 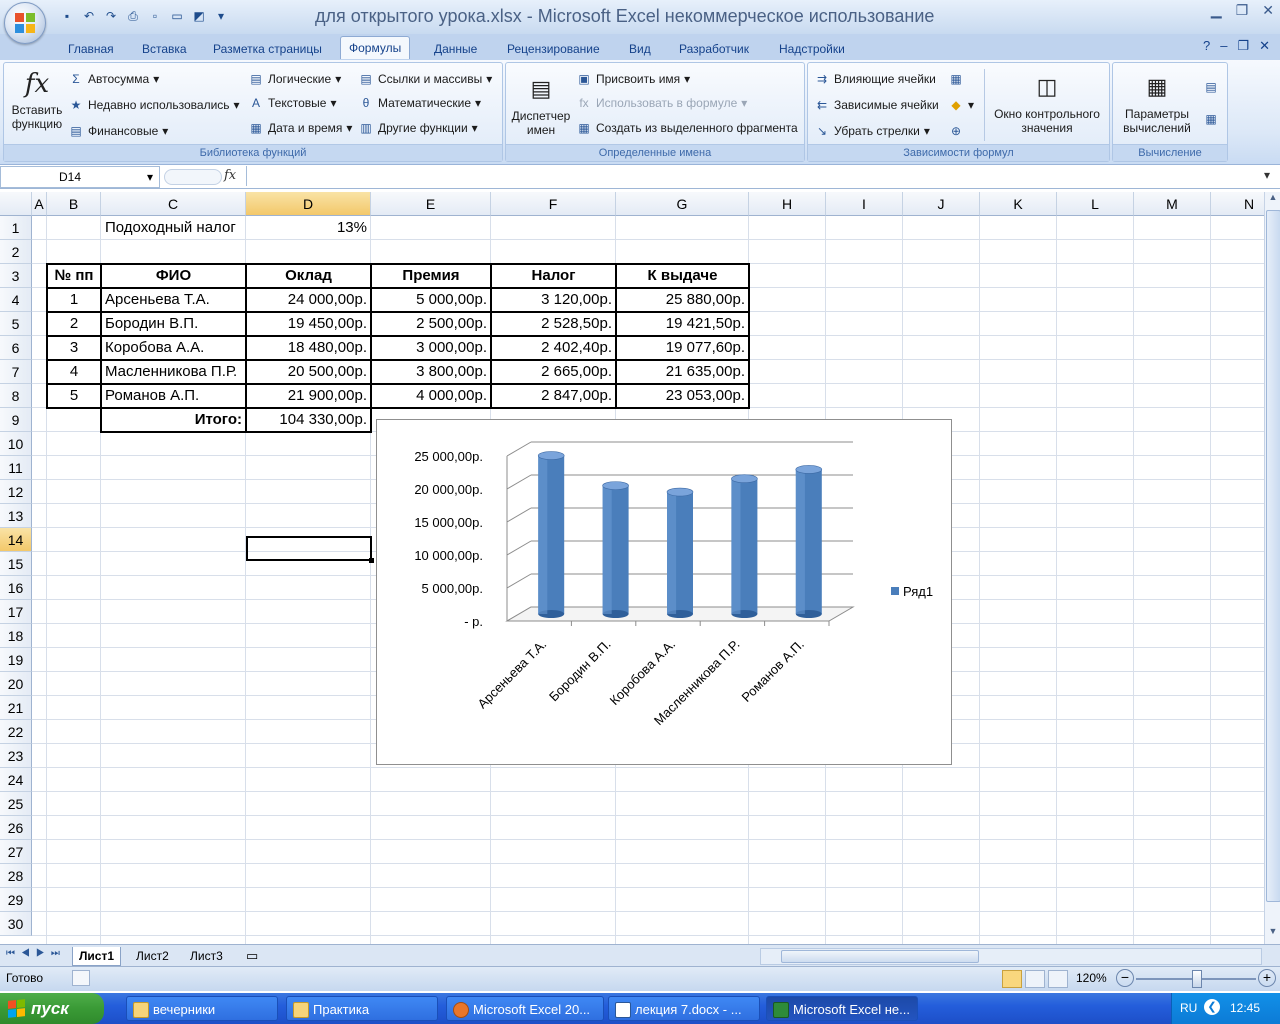 What do you see at coordinates (16, 564) in the screenshot?
I see `row-header-15: 15` at bounding box center [16, 564].